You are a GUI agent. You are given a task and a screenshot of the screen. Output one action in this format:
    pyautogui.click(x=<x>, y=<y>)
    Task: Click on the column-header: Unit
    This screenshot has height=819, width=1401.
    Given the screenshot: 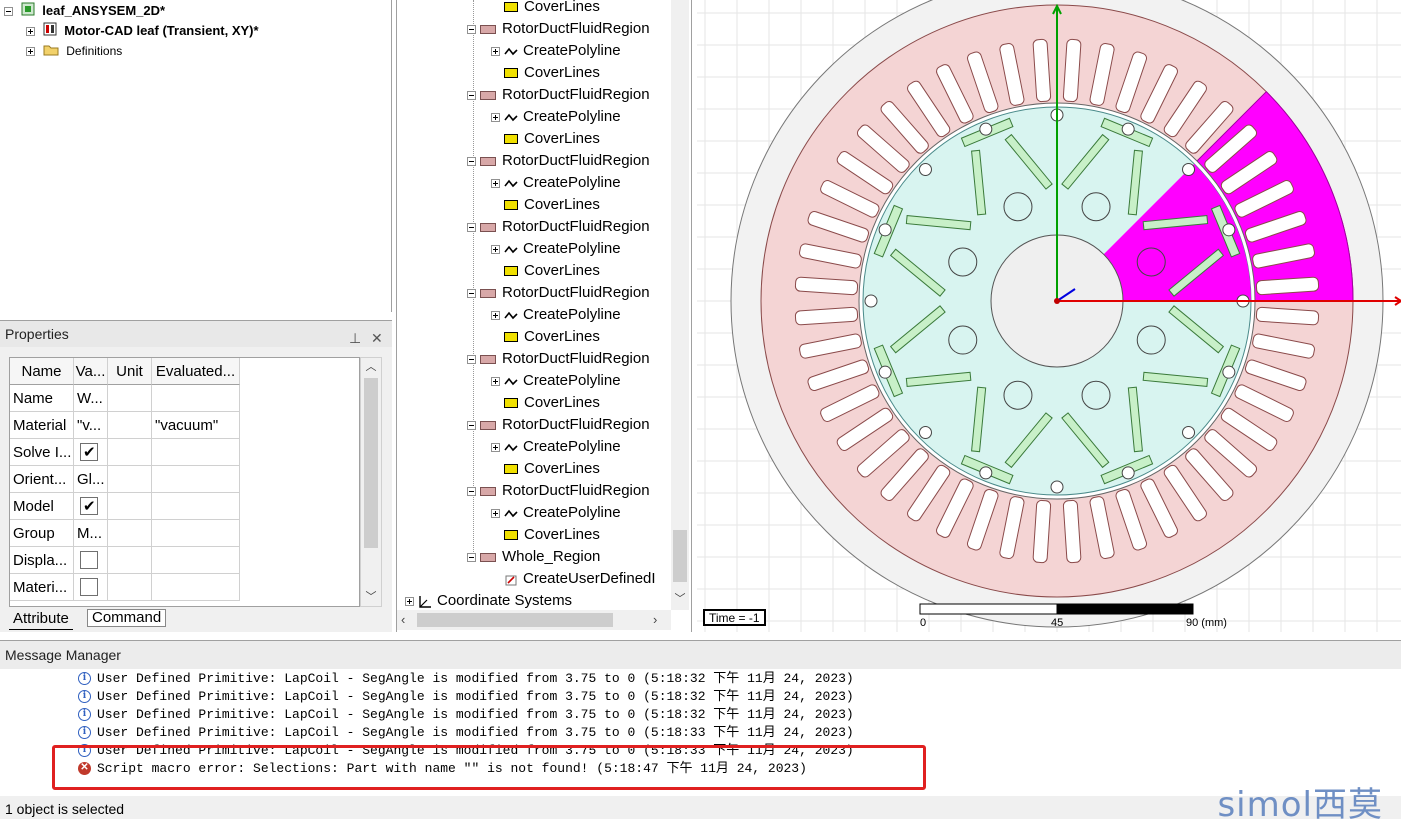 What is the action you would take?
    pyautogui.click(x=130, y=371)
    